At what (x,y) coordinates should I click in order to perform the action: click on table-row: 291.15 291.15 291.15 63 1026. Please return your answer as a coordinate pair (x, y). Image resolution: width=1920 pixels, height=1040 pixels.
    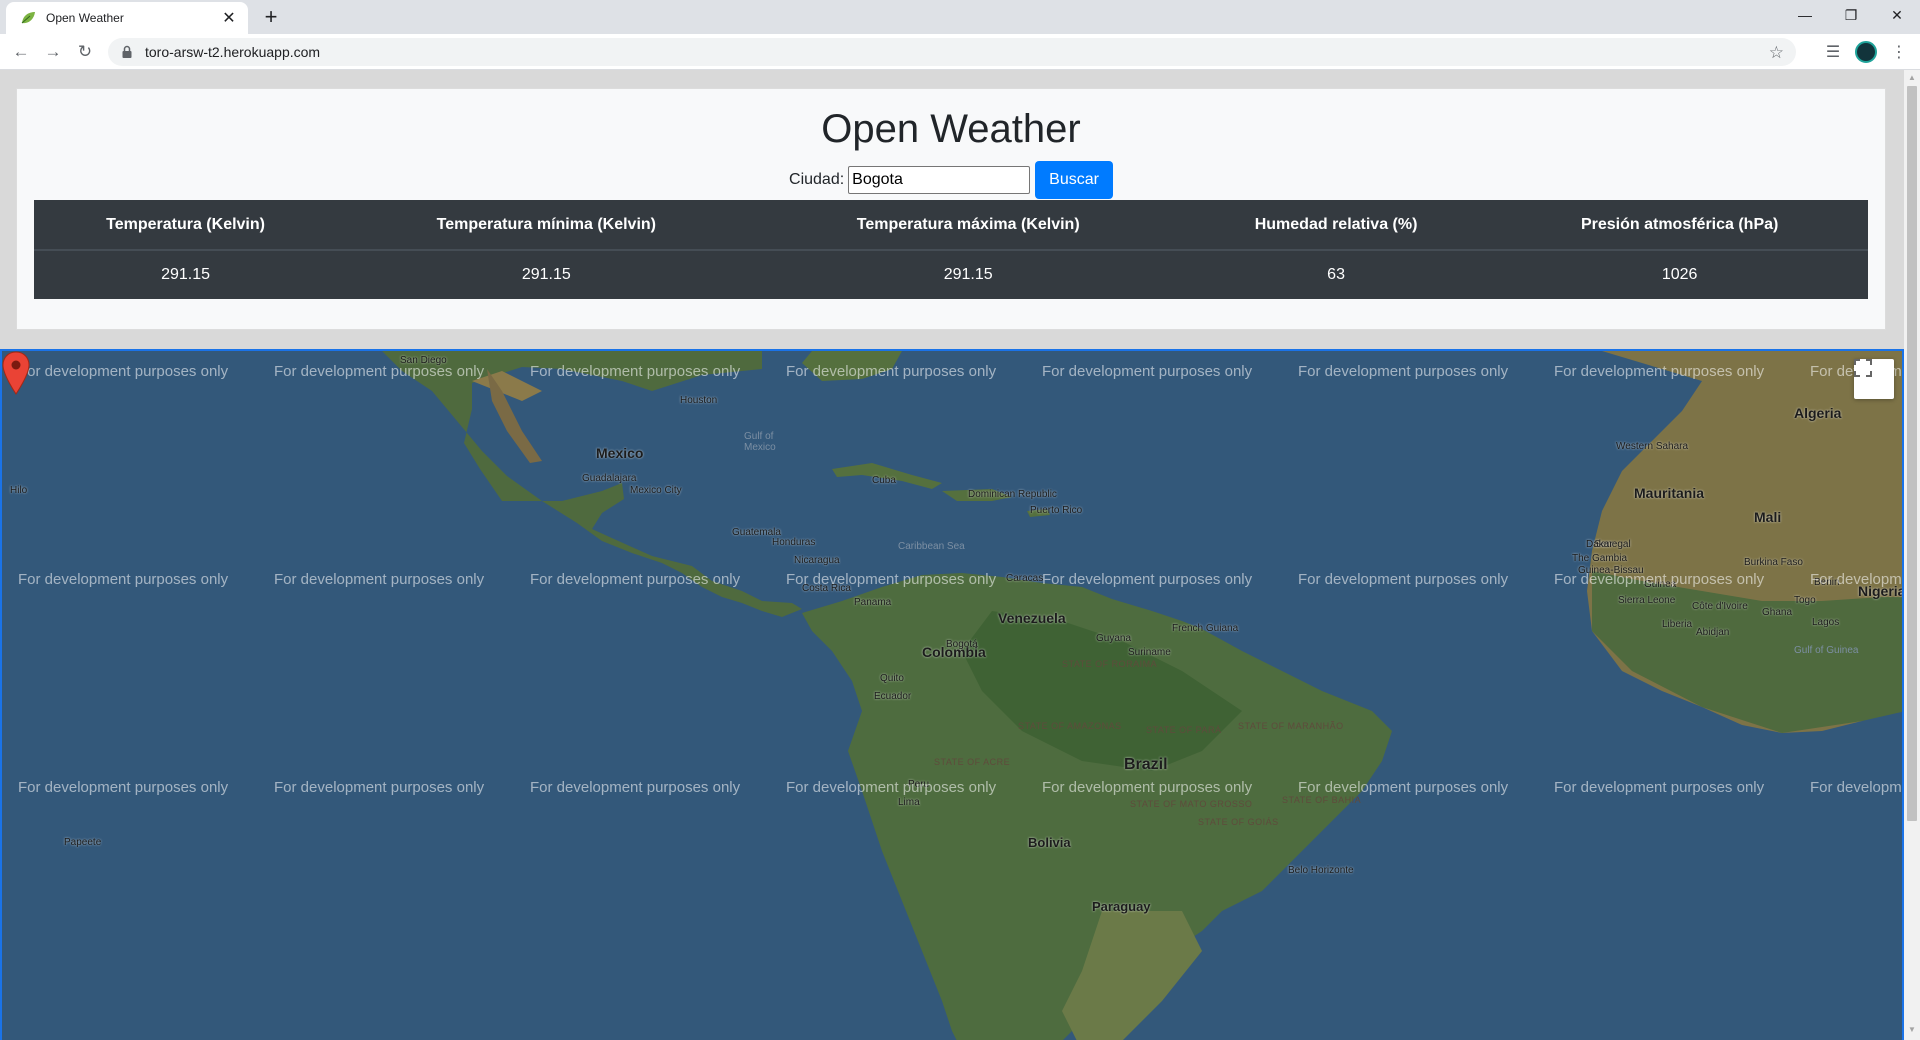
    Looking at the image, I should click on (951, 274).